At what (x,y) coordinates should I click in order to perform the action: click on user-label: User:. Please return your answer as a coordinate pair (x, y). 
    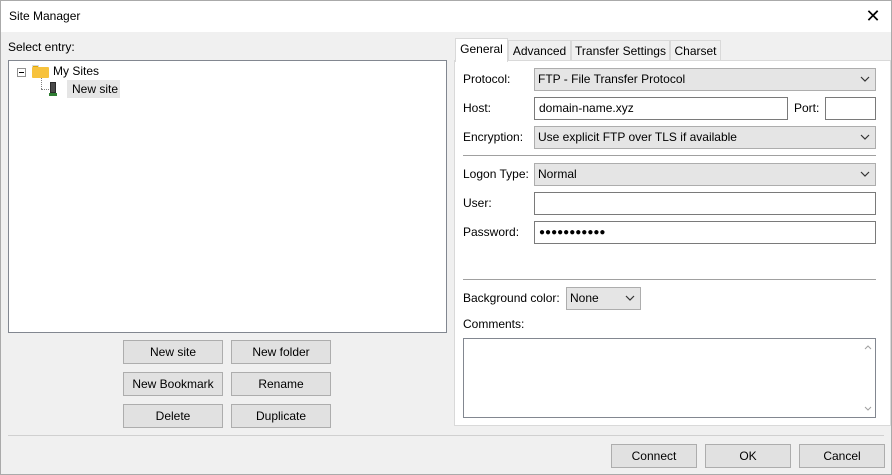
    Looking at the image, I should click on (477, 203).